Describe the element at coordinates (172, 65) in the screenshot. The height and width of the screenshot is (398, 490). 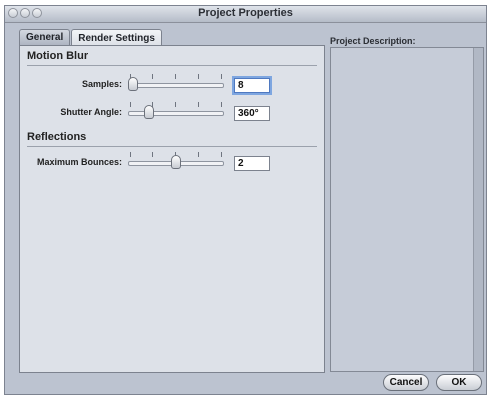
I see `motion-blur-divider` at that location.